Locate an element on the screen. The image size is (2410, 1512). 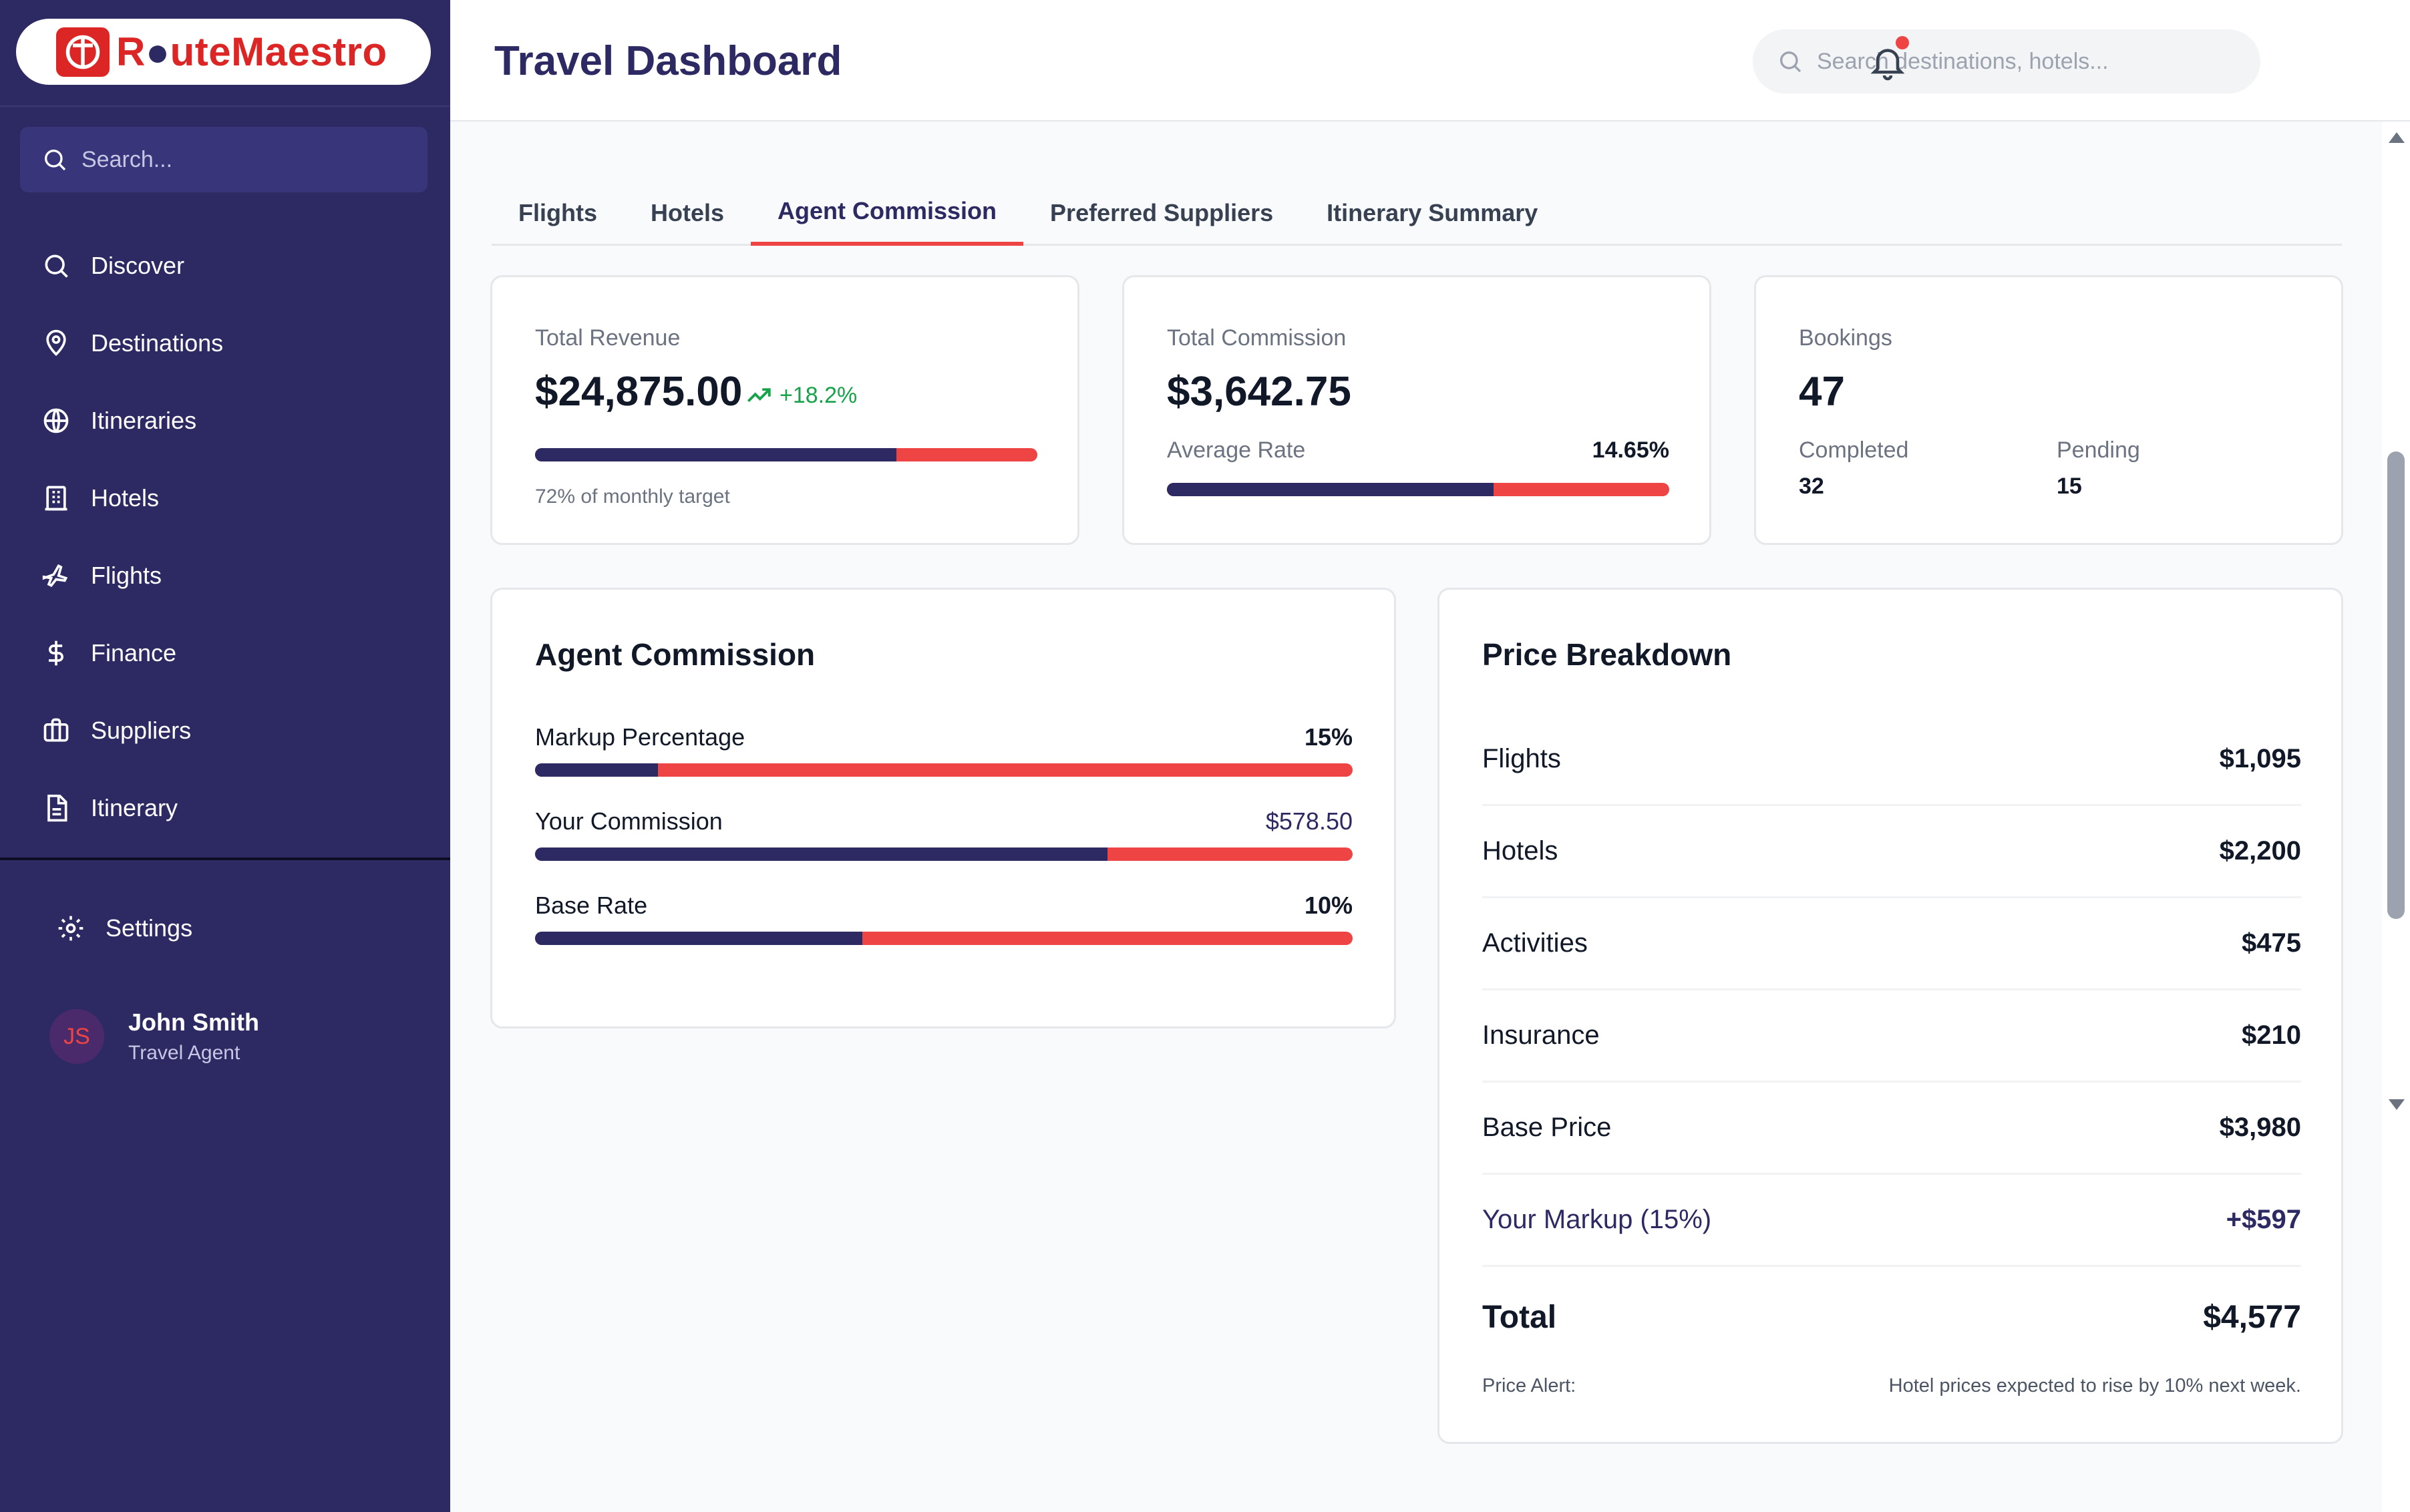
sidebar-item-label: Destinations is located at coordinates (157, 343).